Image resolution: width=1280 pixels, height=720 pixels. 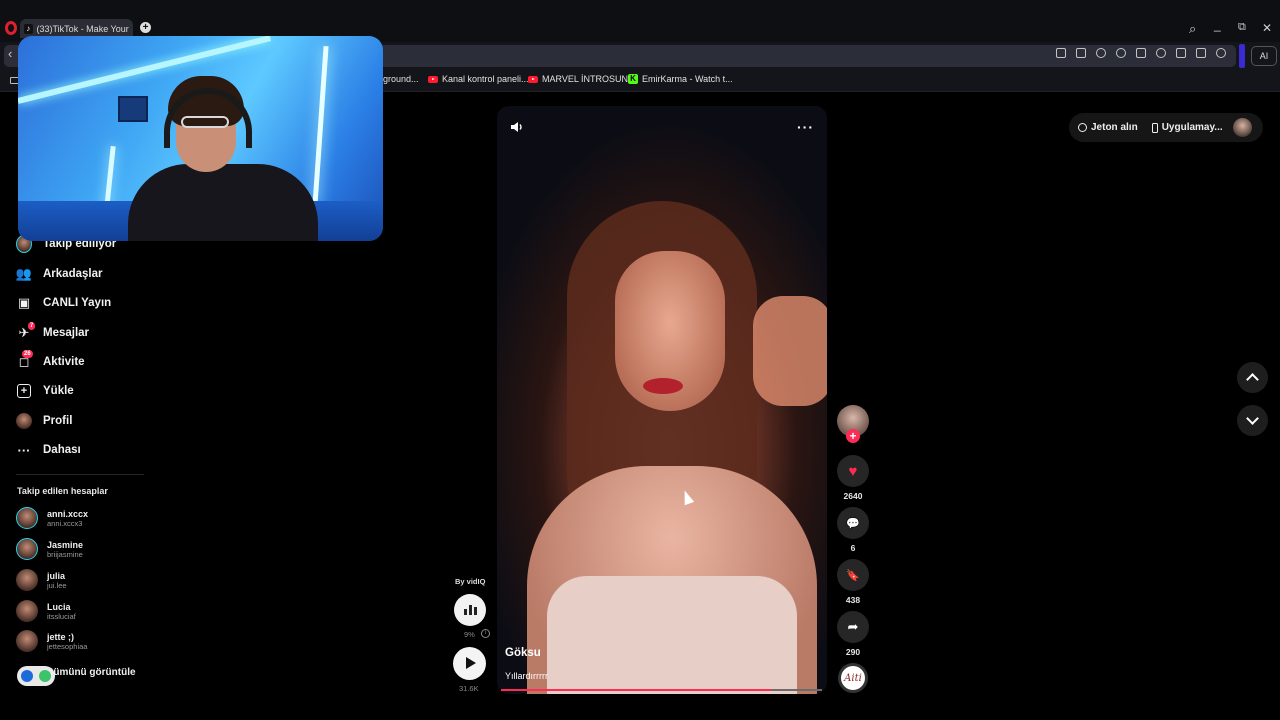 I want to click on share-count: 290, so click(x=853, y=652).